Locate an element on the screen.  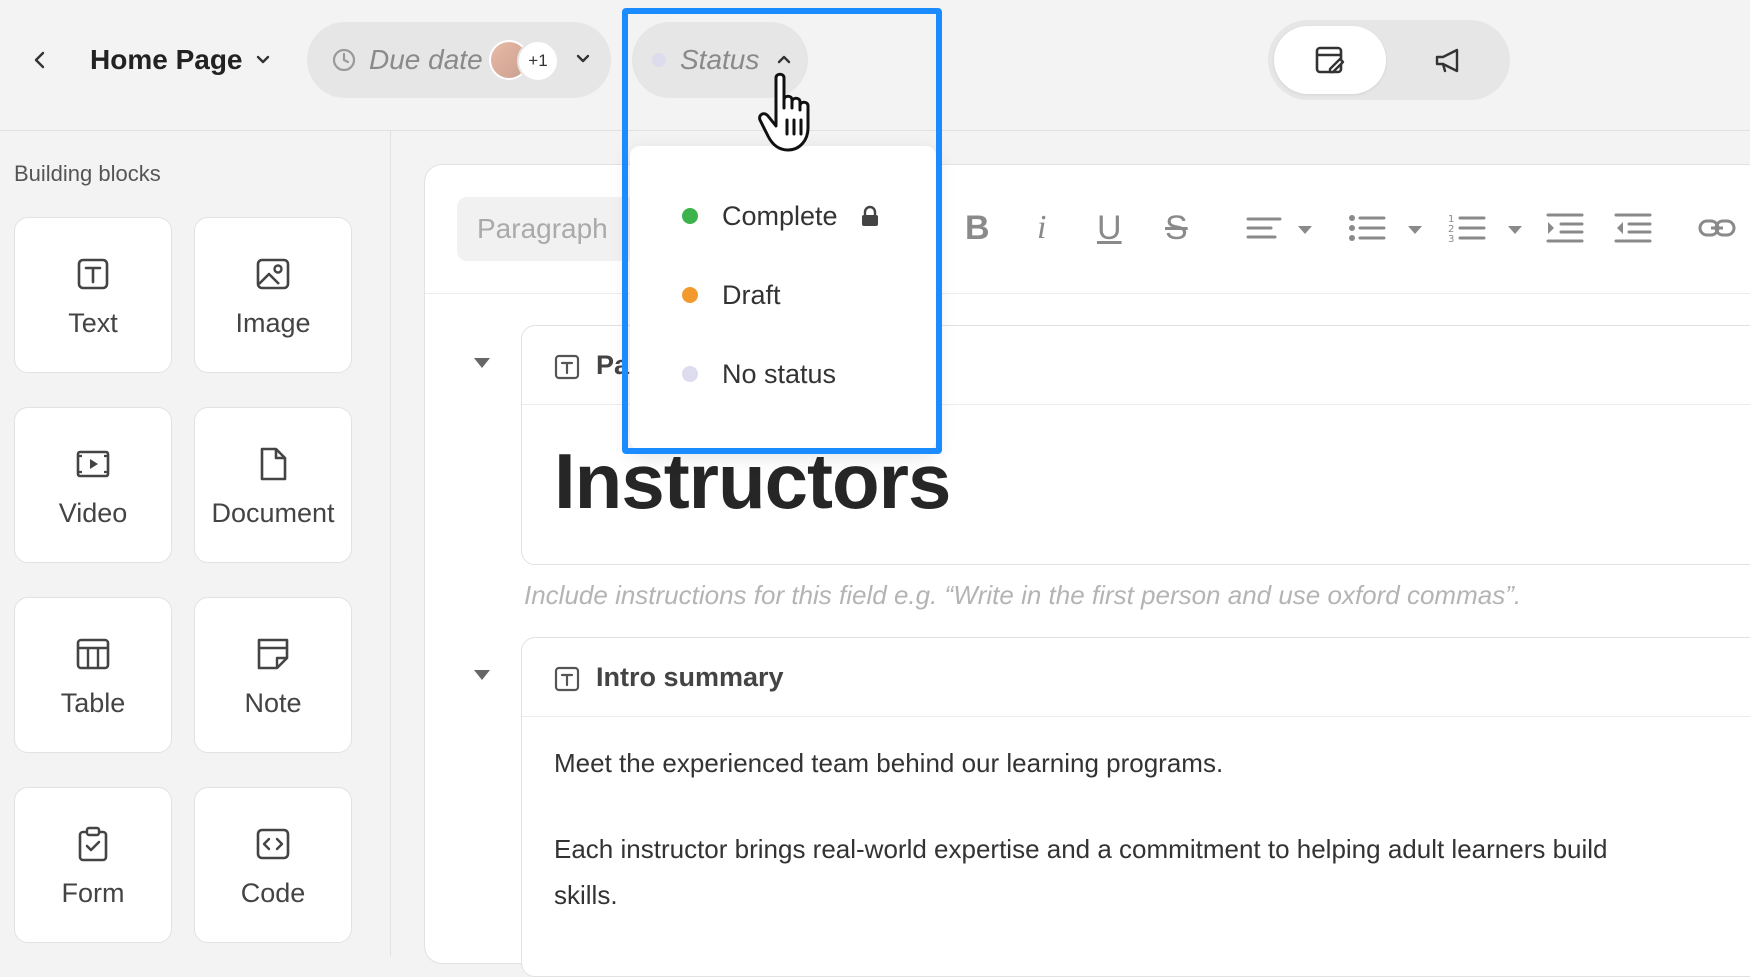
form-block-icon is located at coordinates (93, 844).